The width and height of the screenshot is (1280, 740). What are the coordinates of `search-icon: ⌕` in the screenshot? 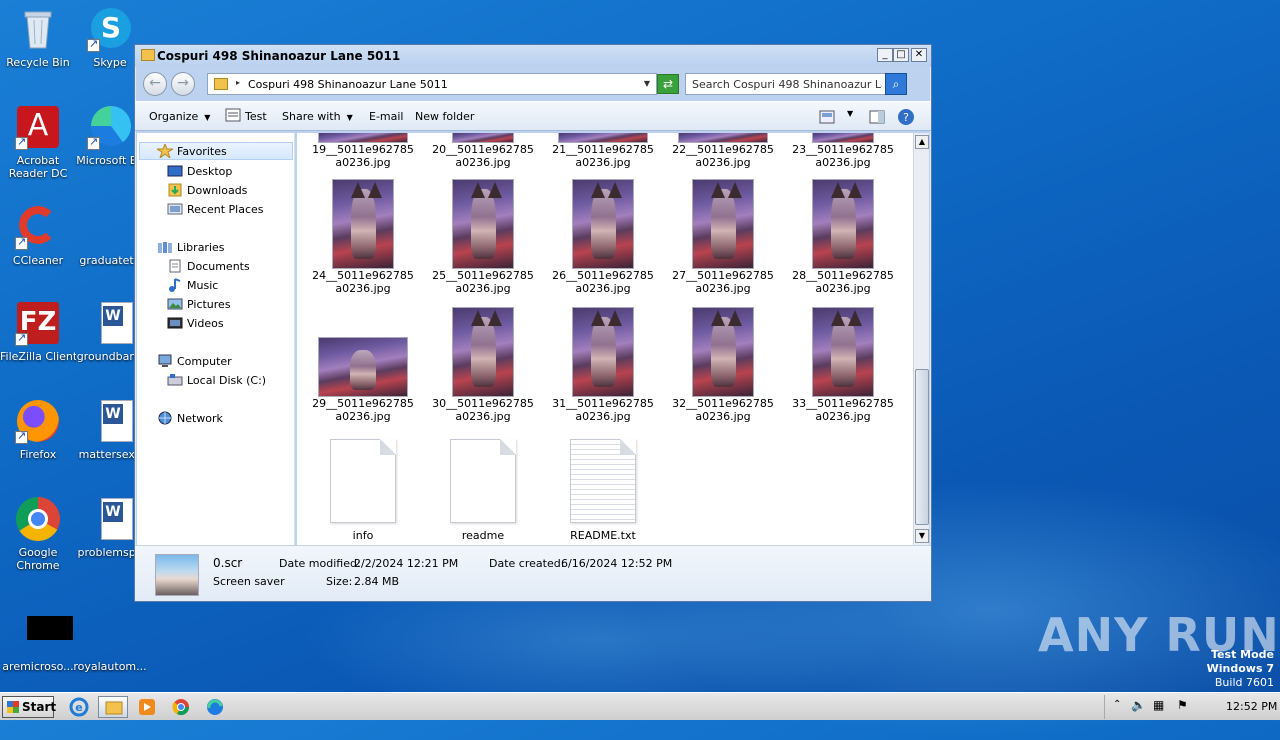 It's located at (896, 84).